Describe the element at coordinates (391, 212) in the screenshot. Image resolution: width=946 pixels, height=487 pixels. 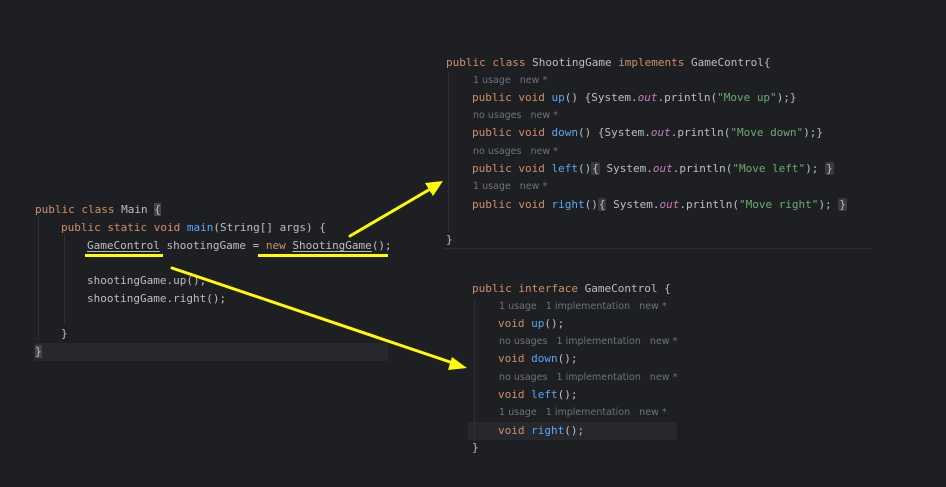
I see `annotation-arrow-to-class` at that location.